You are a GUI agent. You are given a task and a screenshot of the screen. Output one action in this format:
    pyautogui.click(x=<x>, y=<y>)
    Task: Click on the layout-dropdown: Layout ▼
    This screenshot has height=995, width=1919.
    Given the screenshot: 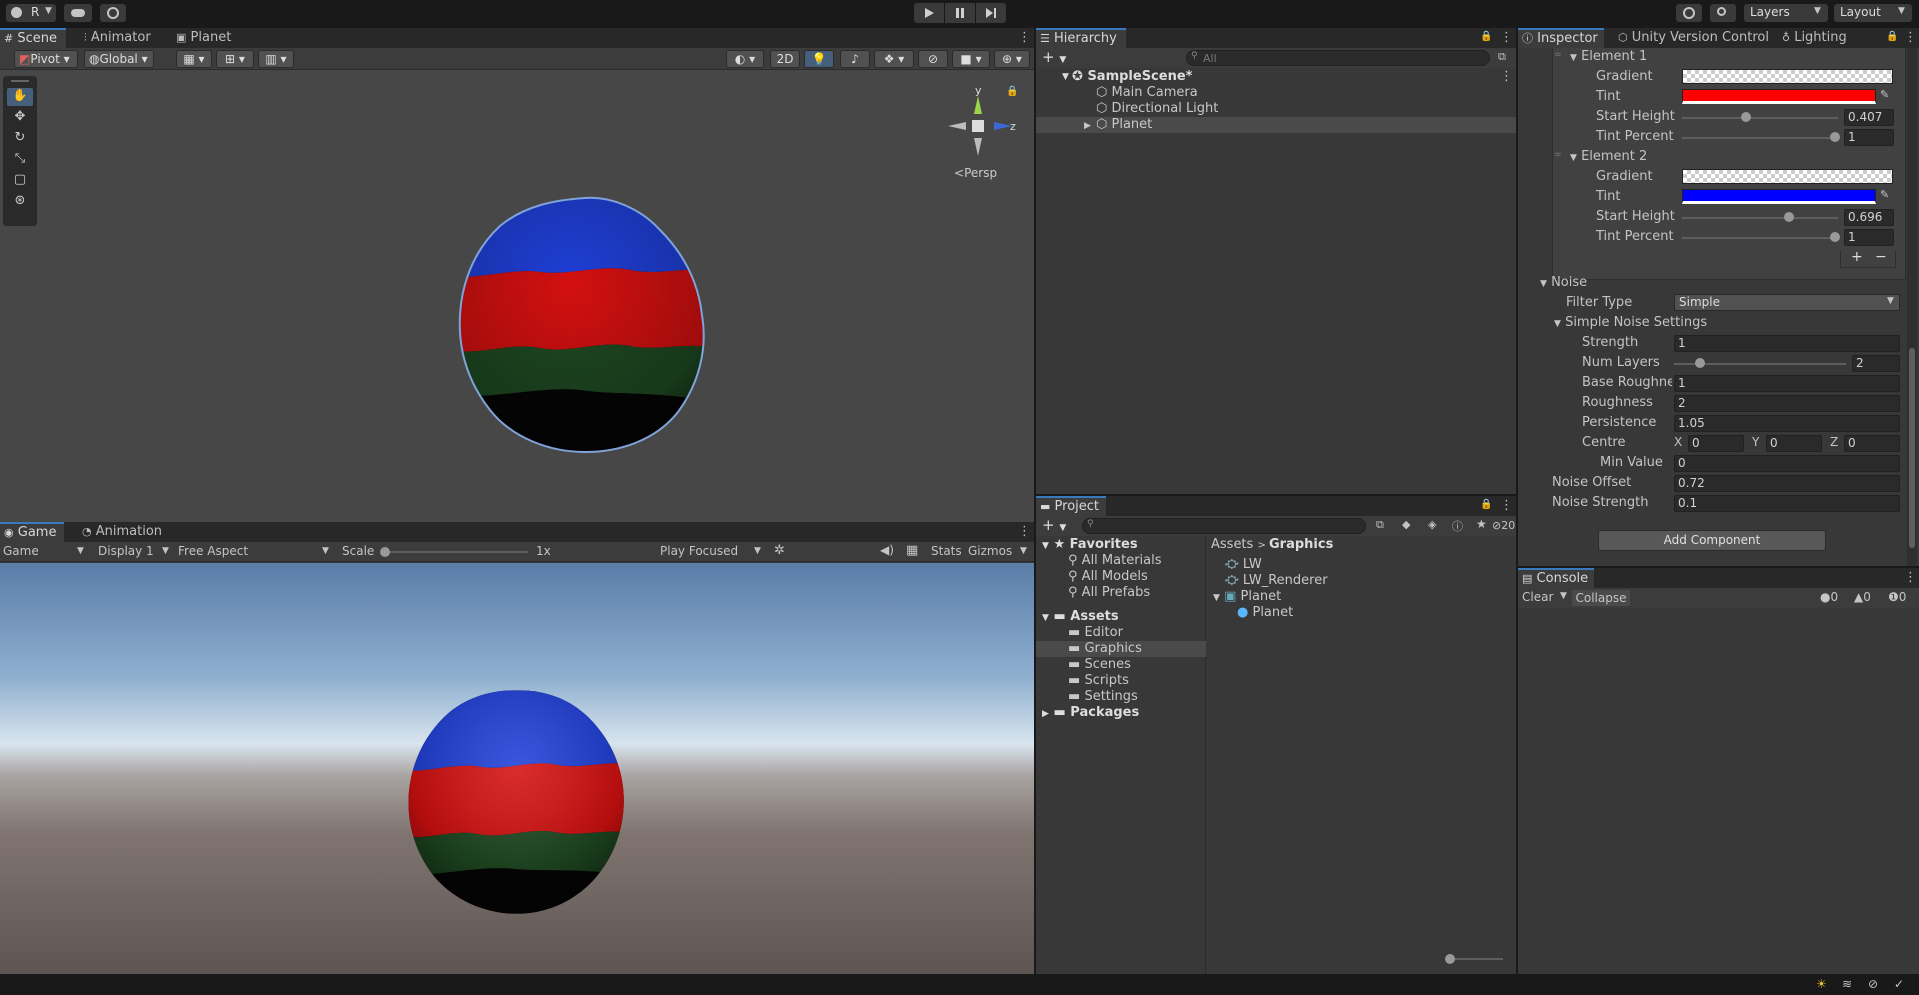 What is the action you would take?
    pyautogui.click(x=1873, y=13)
    